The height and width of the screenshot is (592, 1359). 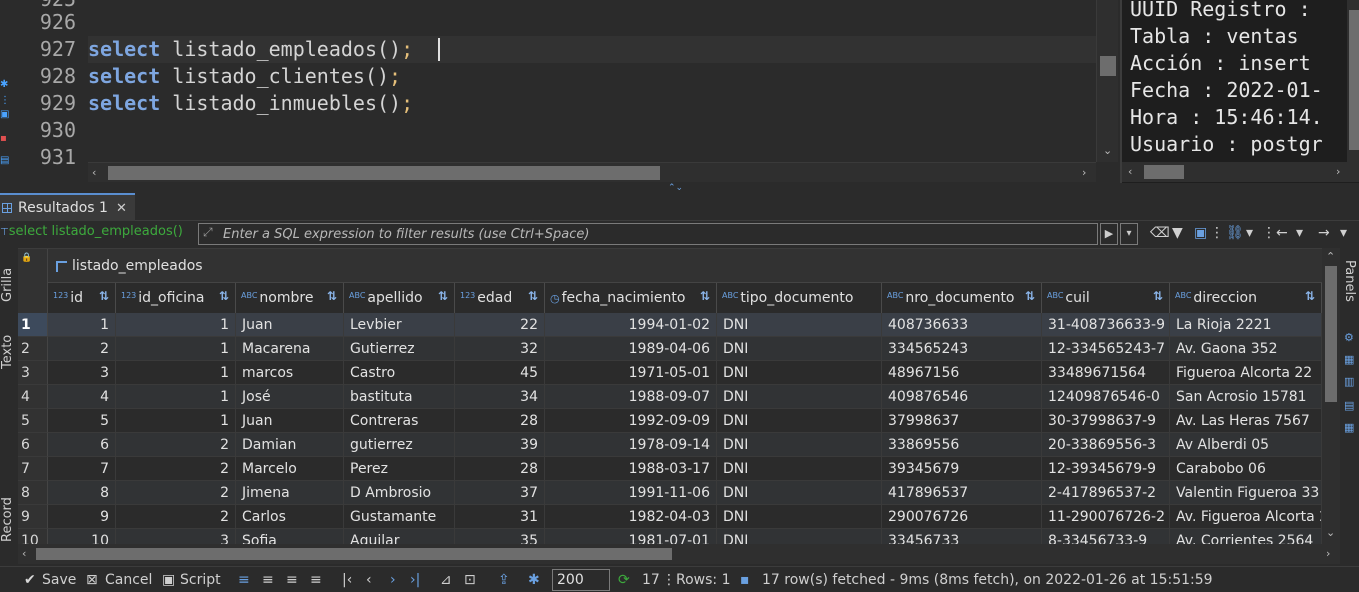 I want to click on save-button: Save, so click(x=59, y=580).